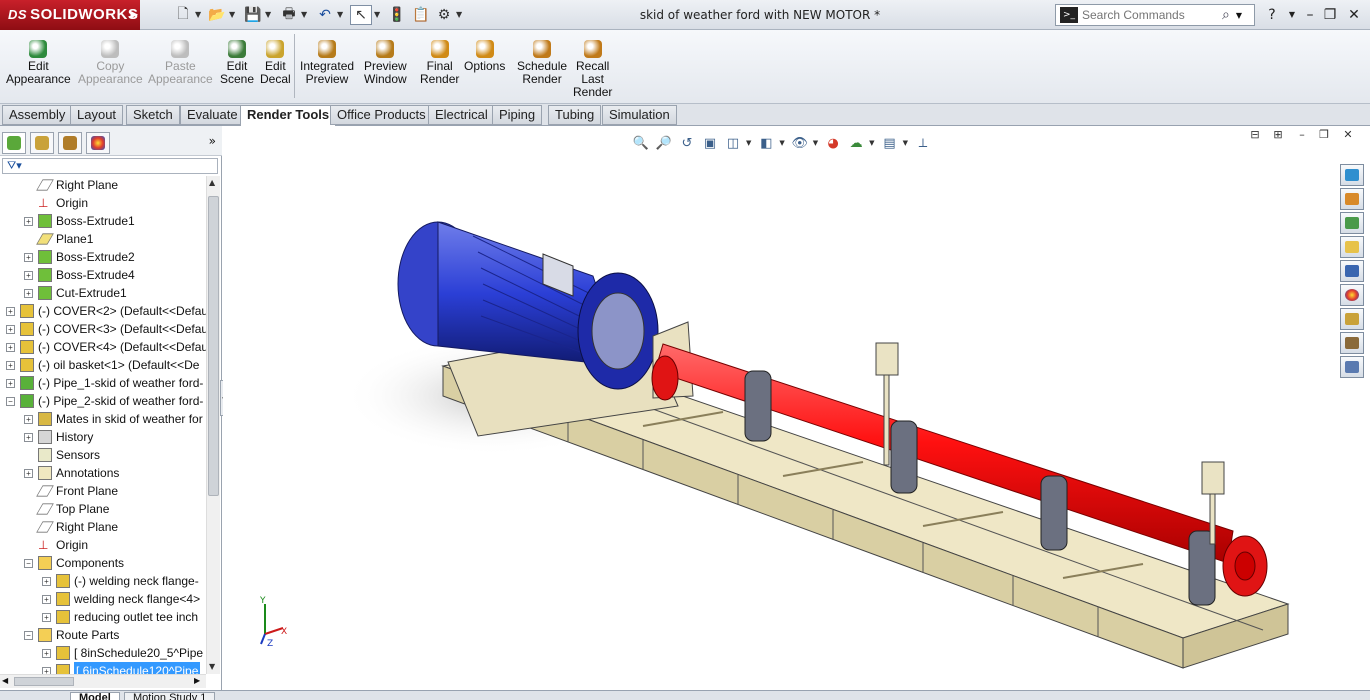 The image size is (1370, 700). What do you see at coordinates (327, 63) in the screenshot?
I see `integrated-preview-button: Integrated Preview` at bounding box center [327, 63].